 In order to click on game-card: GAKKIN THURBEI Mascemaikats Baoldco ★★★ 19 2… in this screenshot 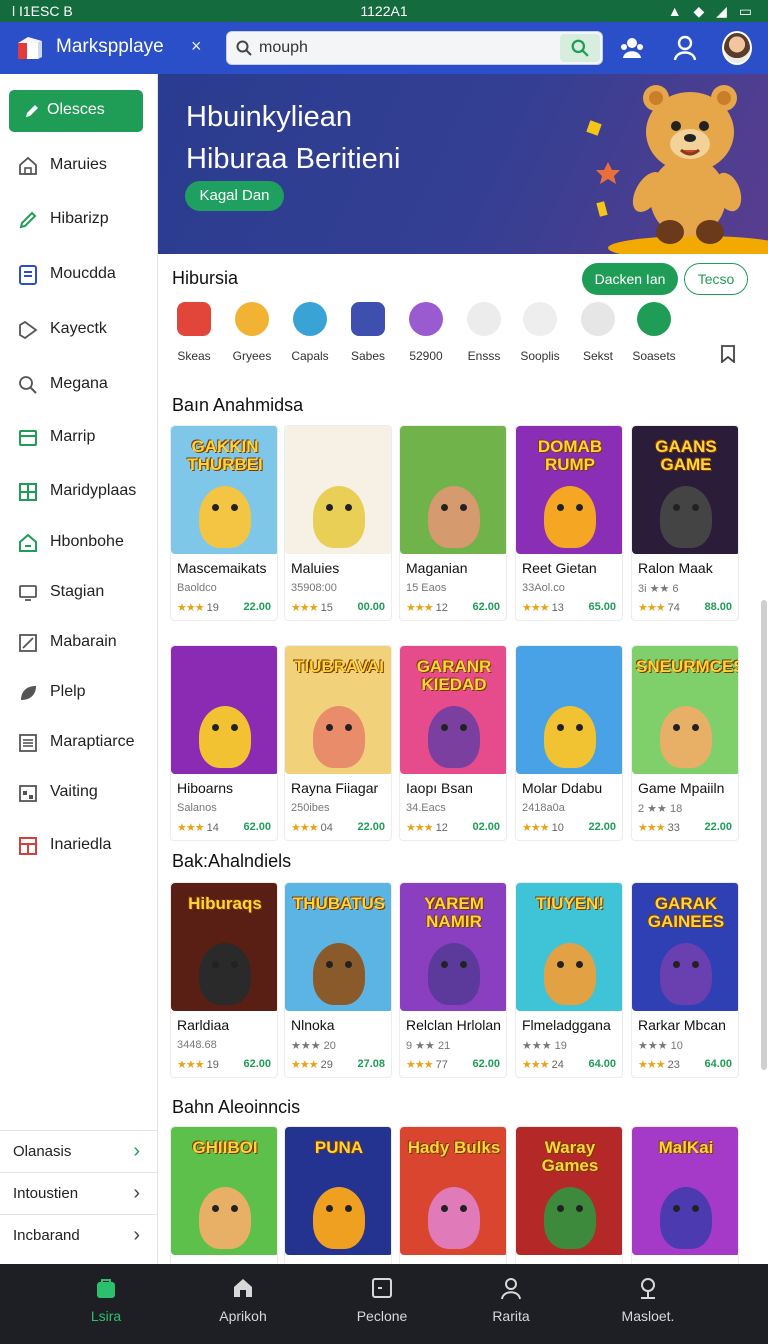, I will do `click(224, 523)`.